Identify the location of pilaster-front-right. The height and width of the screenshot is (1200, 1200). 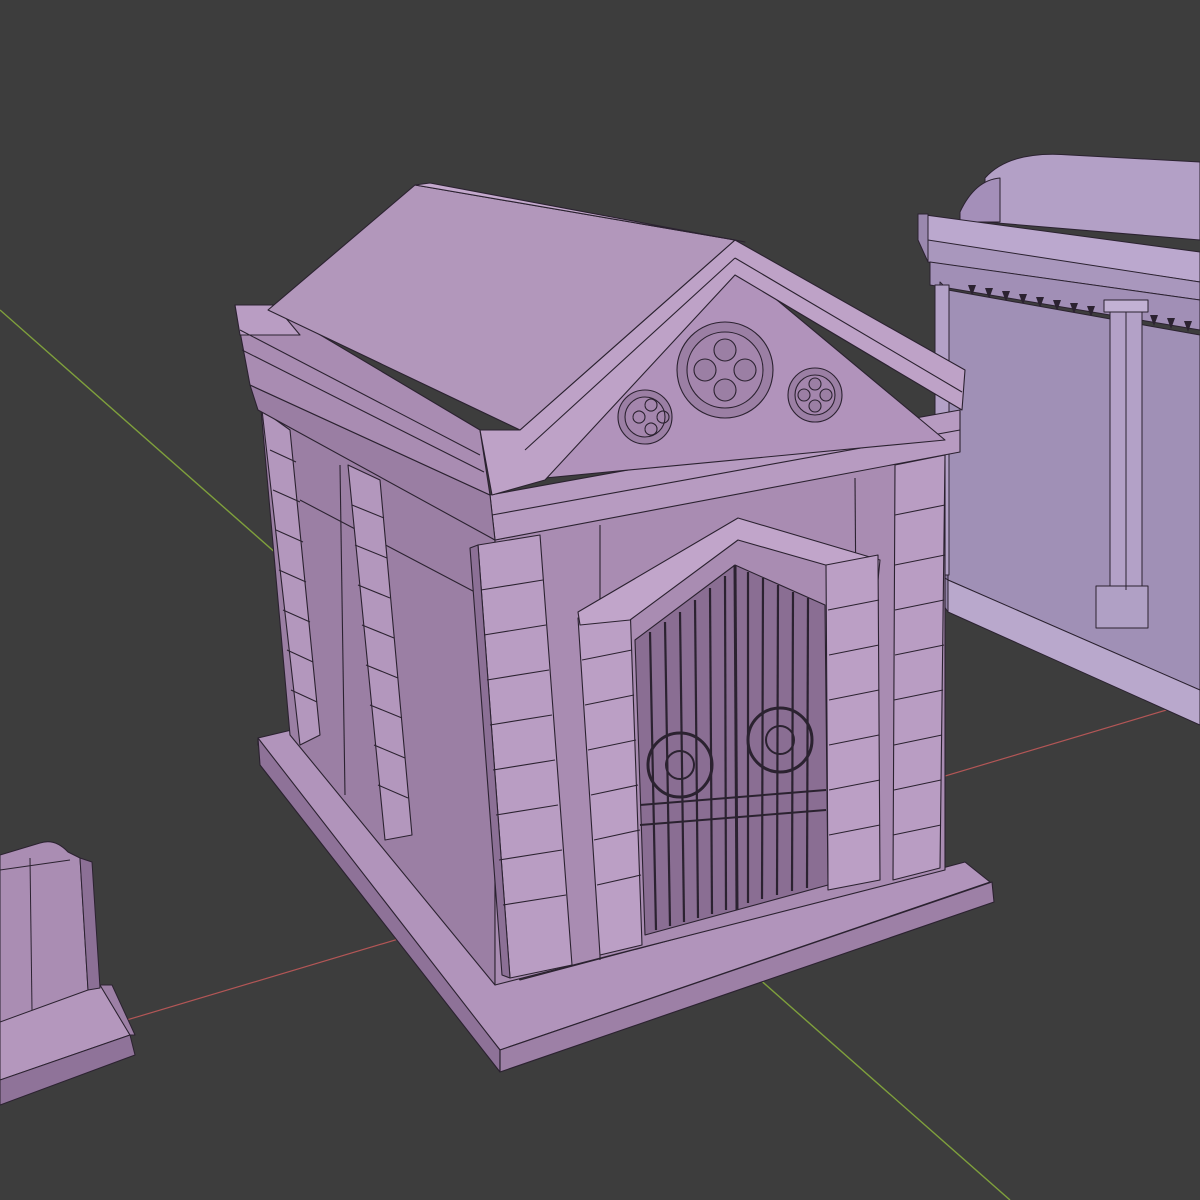
(919, 667).